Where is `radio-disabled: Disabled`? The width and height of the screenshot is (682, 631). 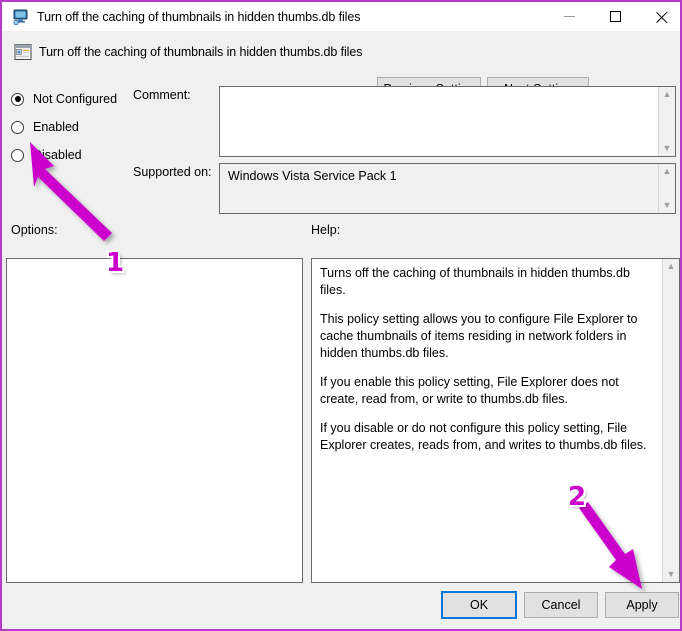
radio-disabled: Disabled is located at coordinates (46, 155).